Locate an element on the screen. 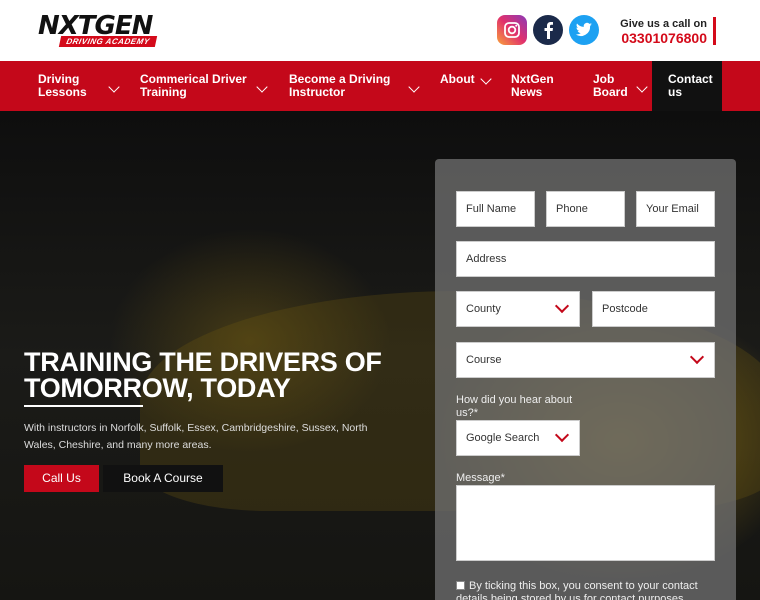  heard-about-label: How did you hear about us?* is located at coordinates (514, 406).